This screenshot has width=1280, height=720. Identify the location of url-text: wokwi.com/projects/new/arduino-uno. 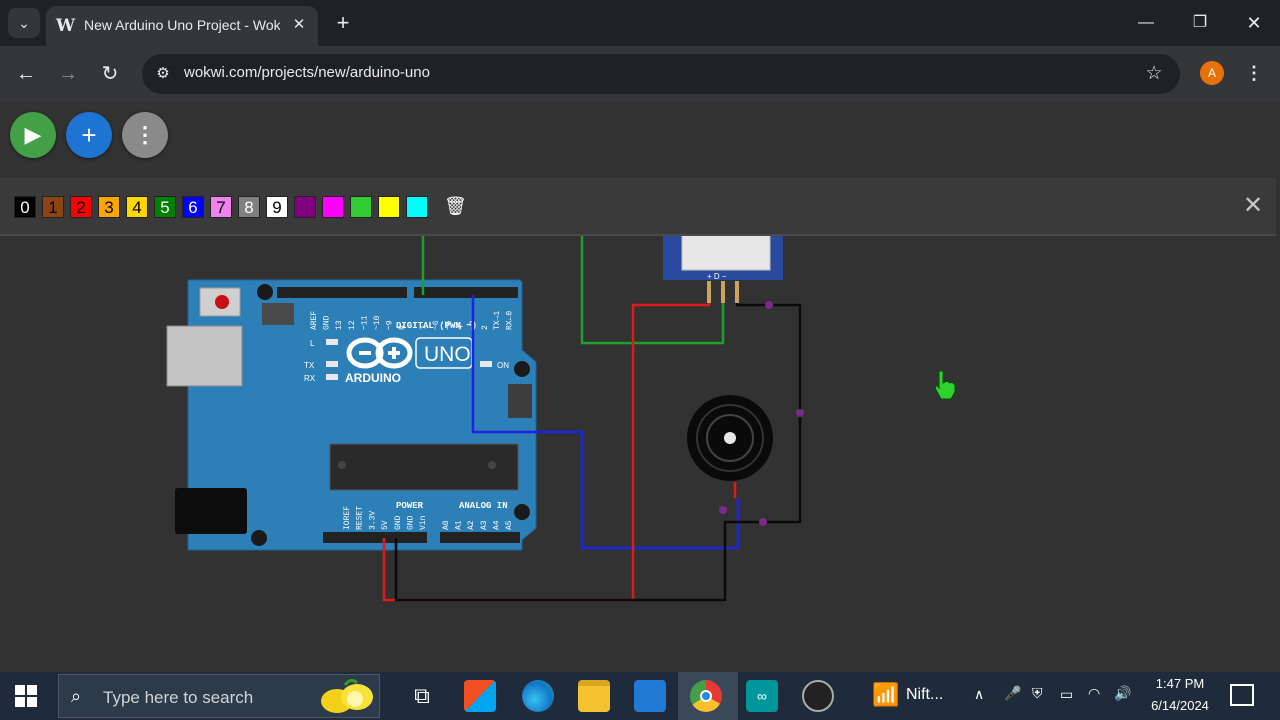
(307, 74).